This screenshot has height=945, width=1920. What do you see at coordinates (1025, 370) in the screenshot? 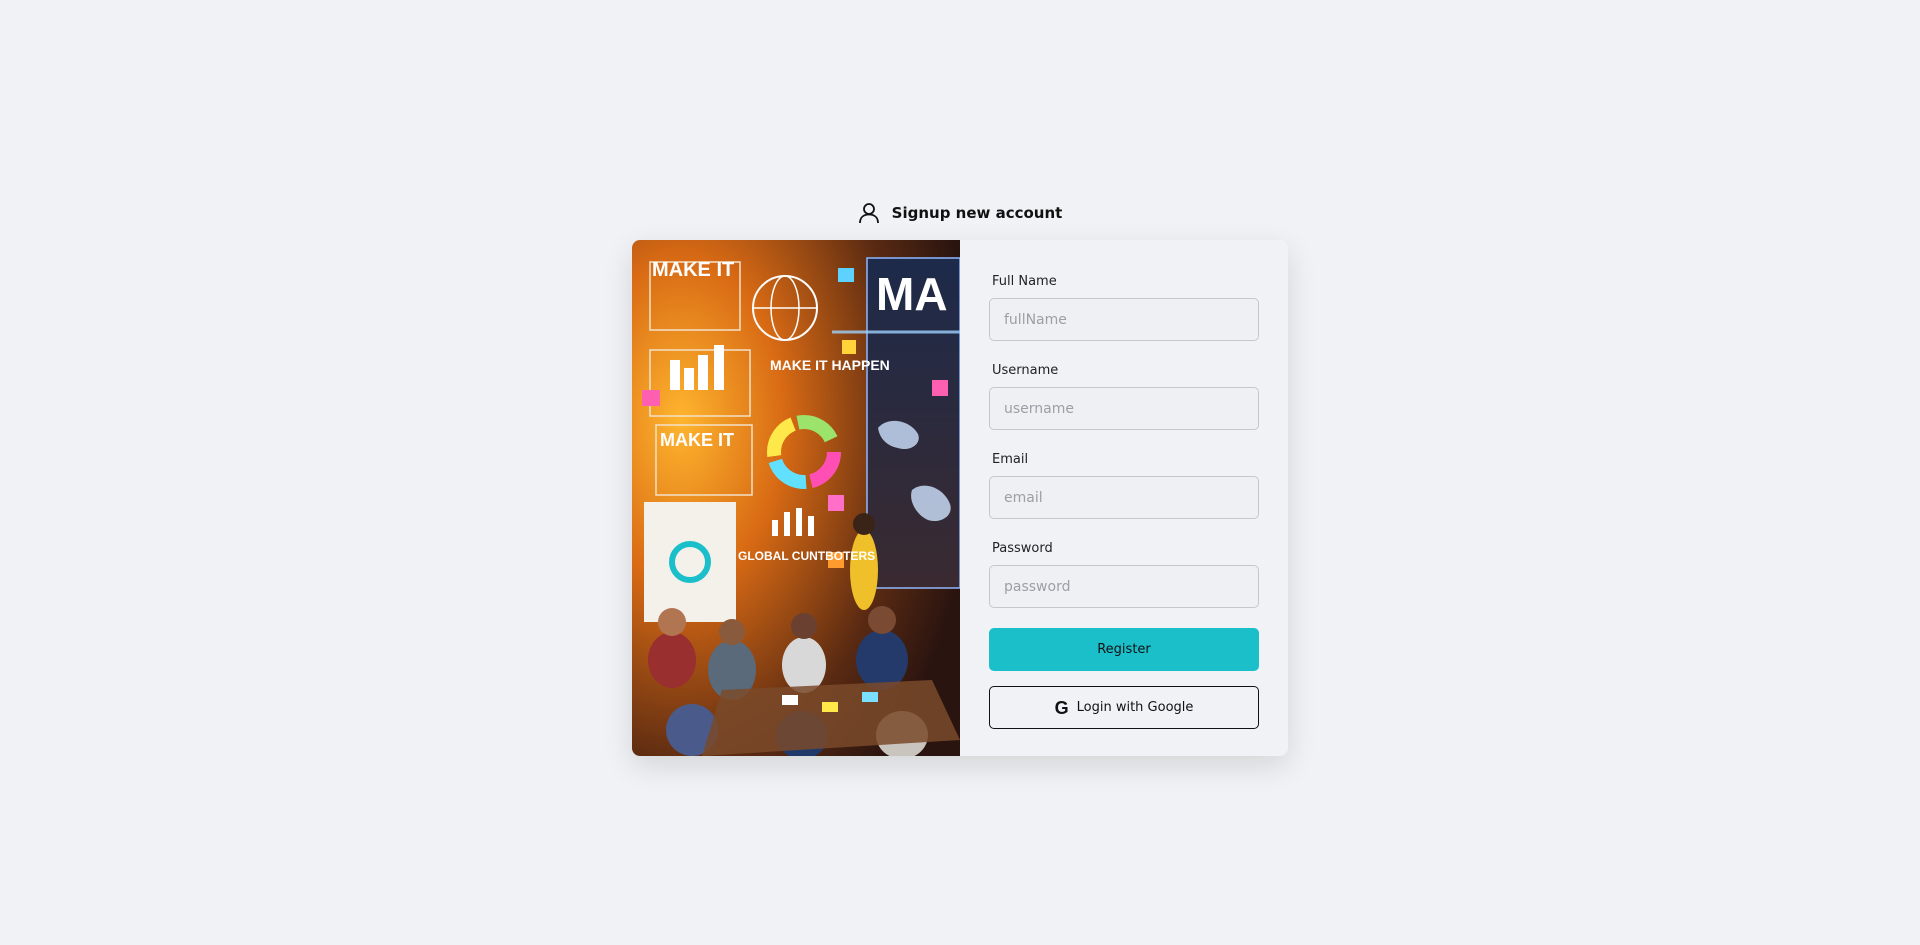
I see `username-label: Username` at bounding box center [1025, 370].